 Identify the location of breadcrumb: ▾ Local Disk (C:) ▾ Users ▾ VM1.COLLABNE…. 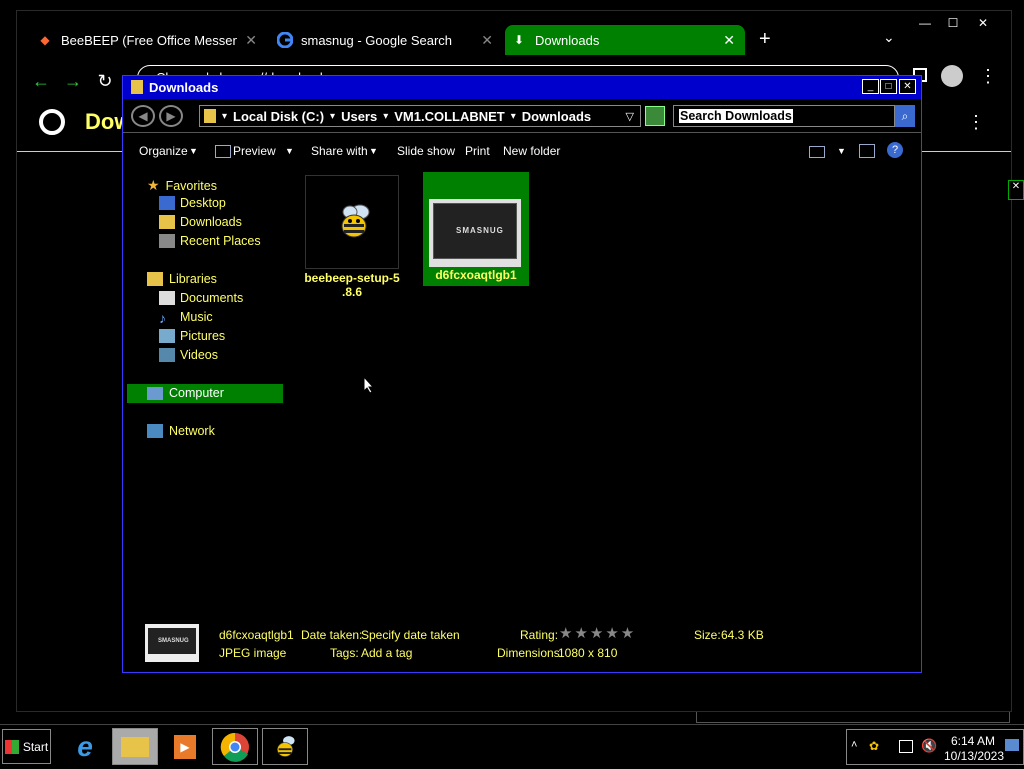
(420, 116).